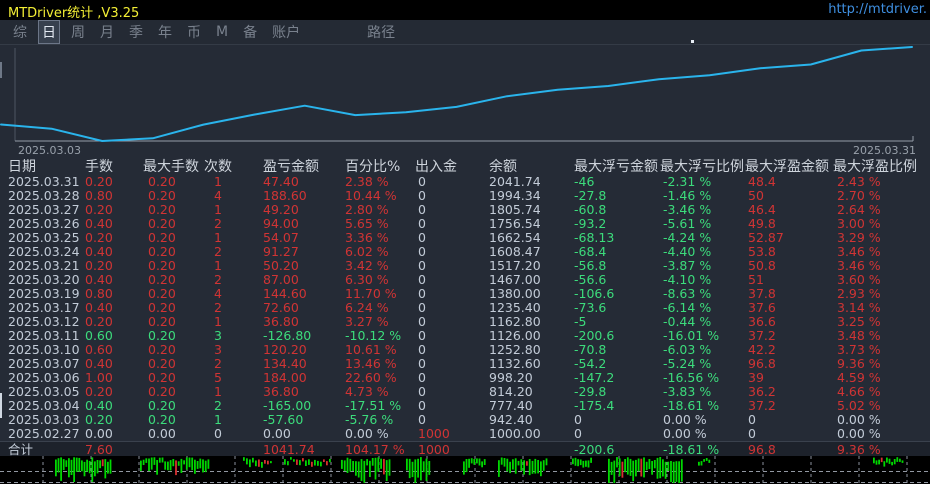 This screenshot has height=484, width=930. What do you see at coordinates (277, 433) in the screenshot?
I see `cell-pnl: 0.00` at bounding box center [277, 433].